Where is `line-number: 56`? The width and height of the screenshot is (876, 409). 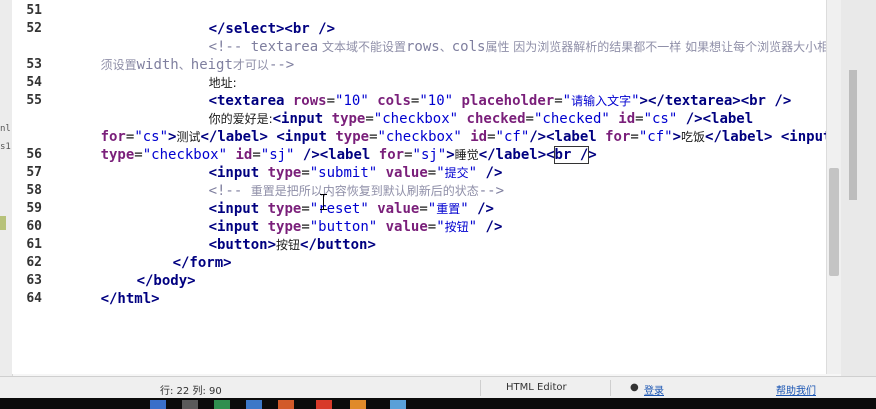 line-number: 56 is located at coordinates (34, 154).